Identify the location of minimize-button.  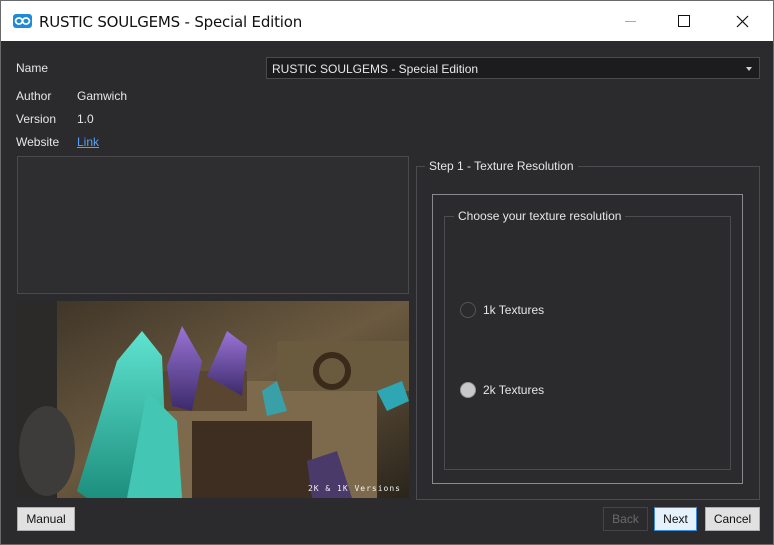
(630, 21).